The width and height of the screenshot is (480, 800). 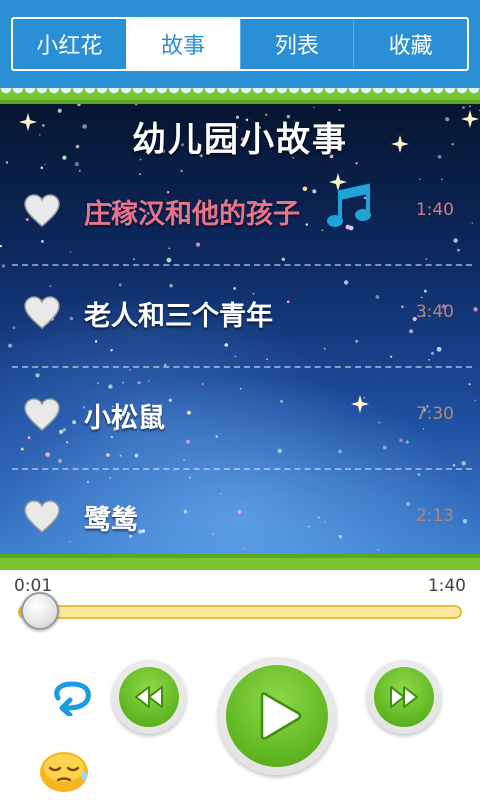 What do you see at coordinates (349, 205) in the screenshot?
I see `music-note-icon` at bounding box center [349, 205].